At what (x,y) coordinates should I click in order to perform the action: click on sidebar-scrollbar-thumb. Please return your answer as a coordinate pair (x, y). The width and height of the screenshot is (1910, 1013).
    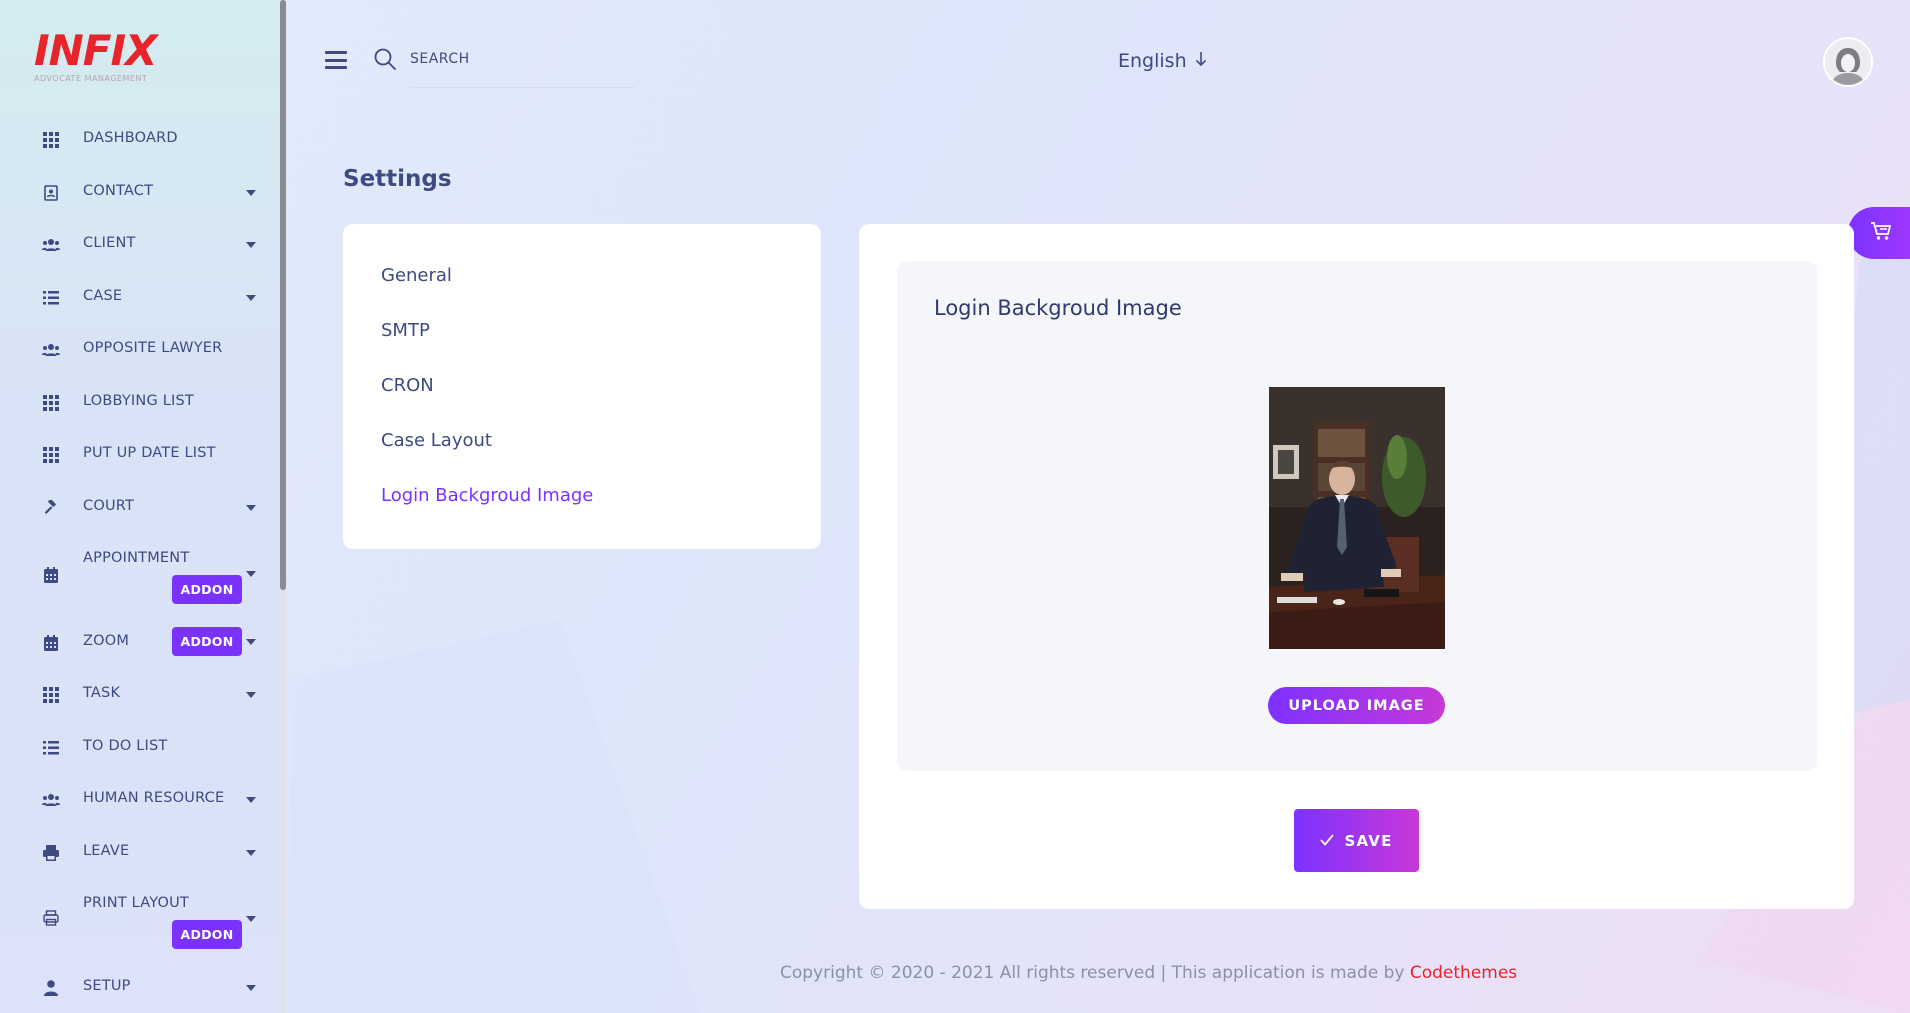
    Looking at the image, I should click on (283, 295).